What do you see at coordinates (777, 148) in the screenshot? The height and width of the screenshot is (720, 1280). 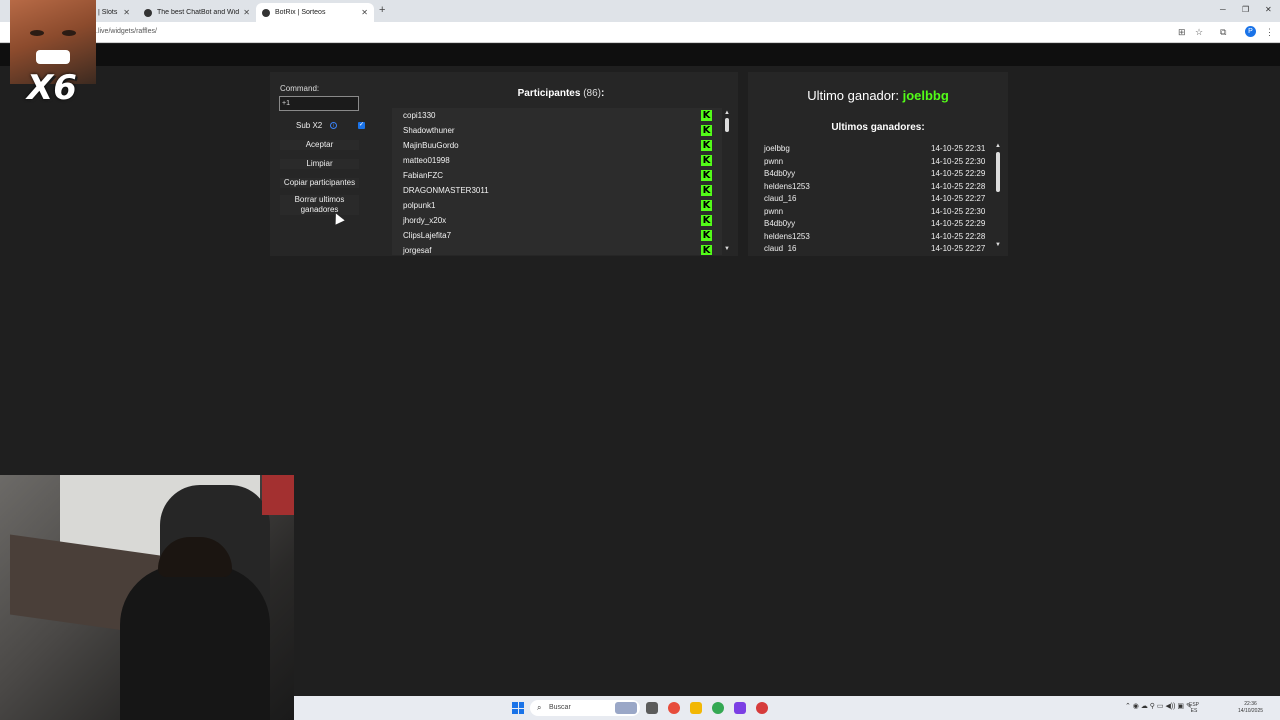 I see `winner-name: joelbbg` at bounding box center [777, 148].